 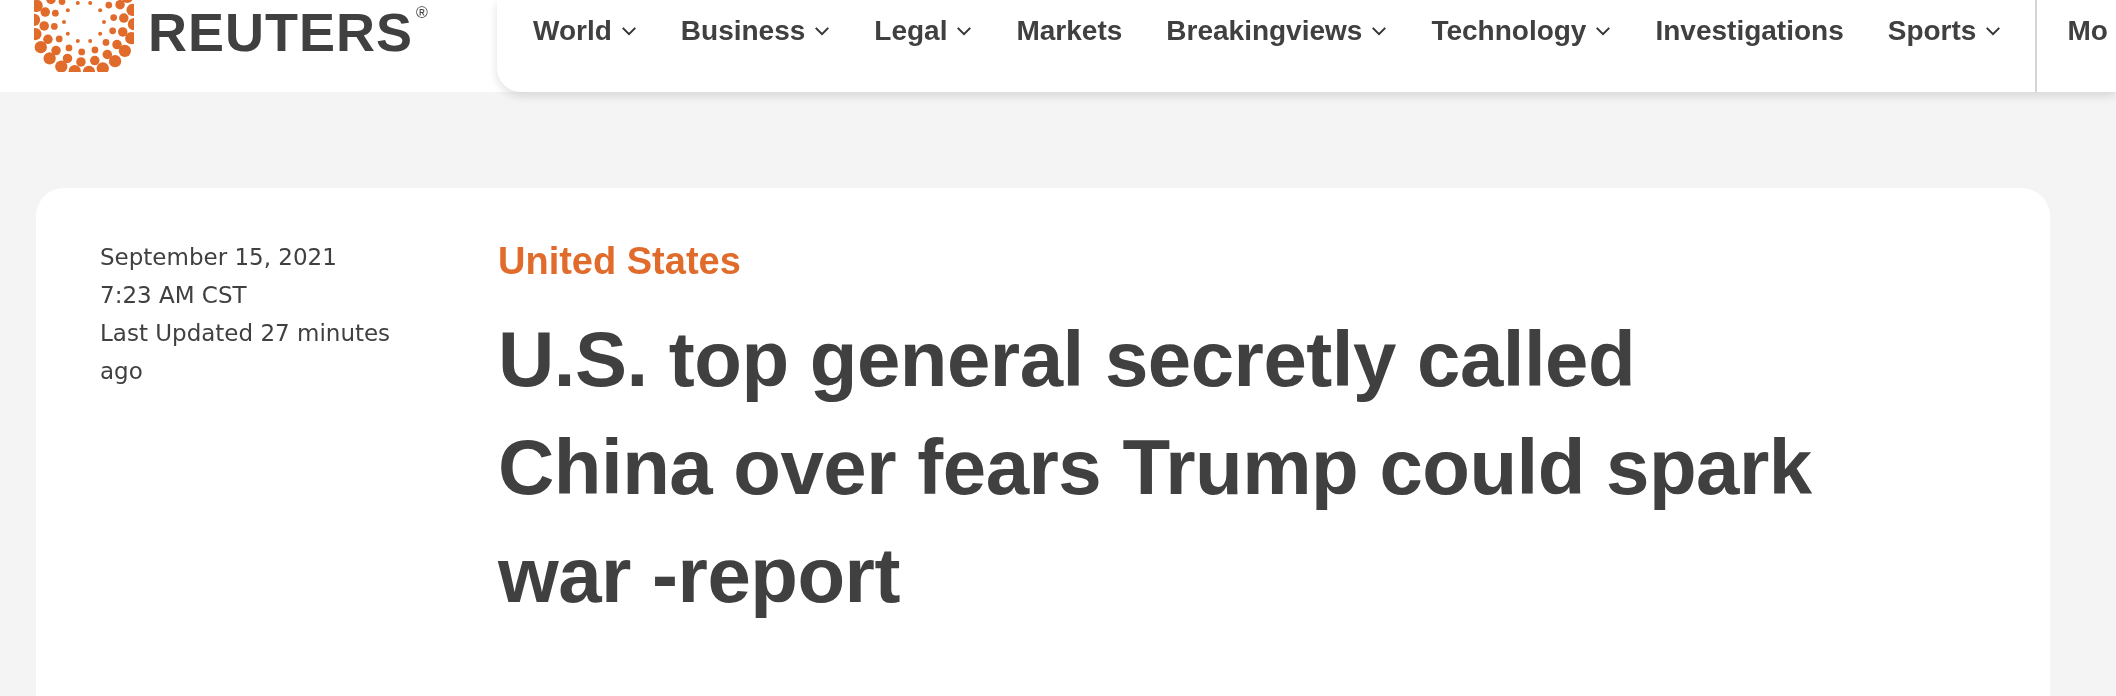 I want to click on publish-time: 7:23 AM CST, so click(x=174, y=295).